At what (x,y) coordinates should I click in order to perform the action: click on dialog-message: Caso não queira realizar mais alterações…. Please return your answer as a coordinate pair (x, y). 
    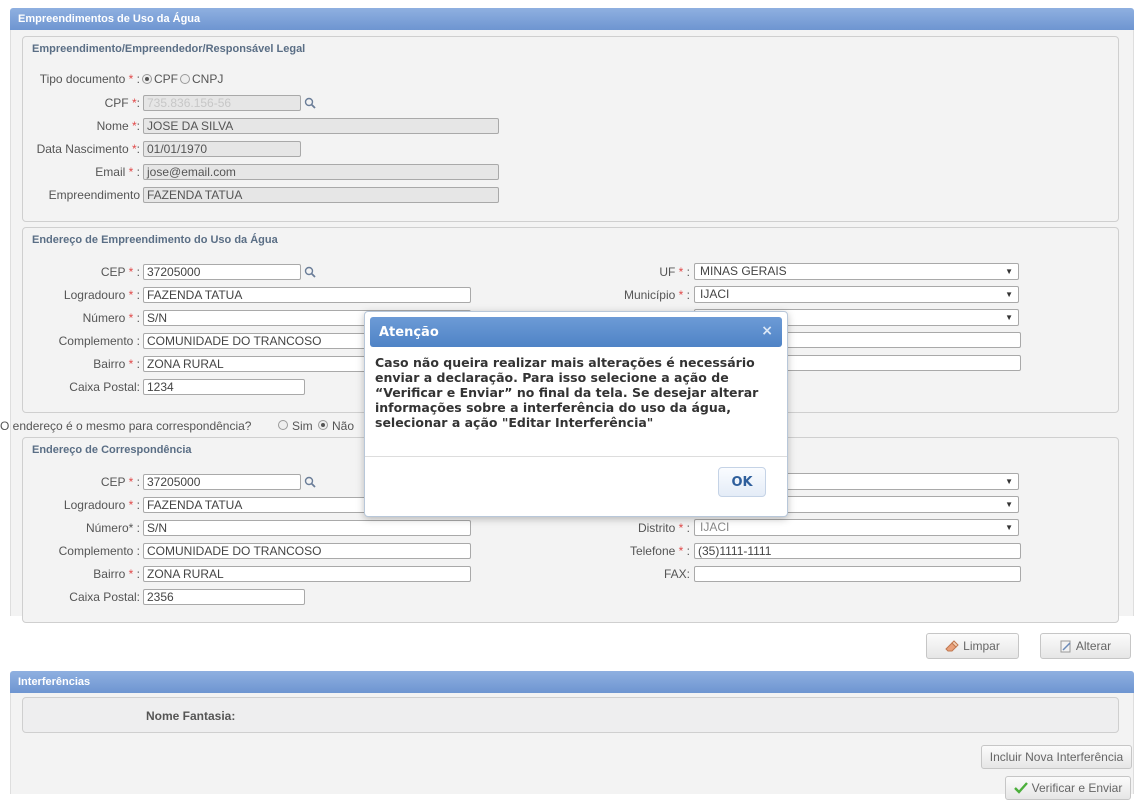
    Looking at the image, I should click on (567, 392).